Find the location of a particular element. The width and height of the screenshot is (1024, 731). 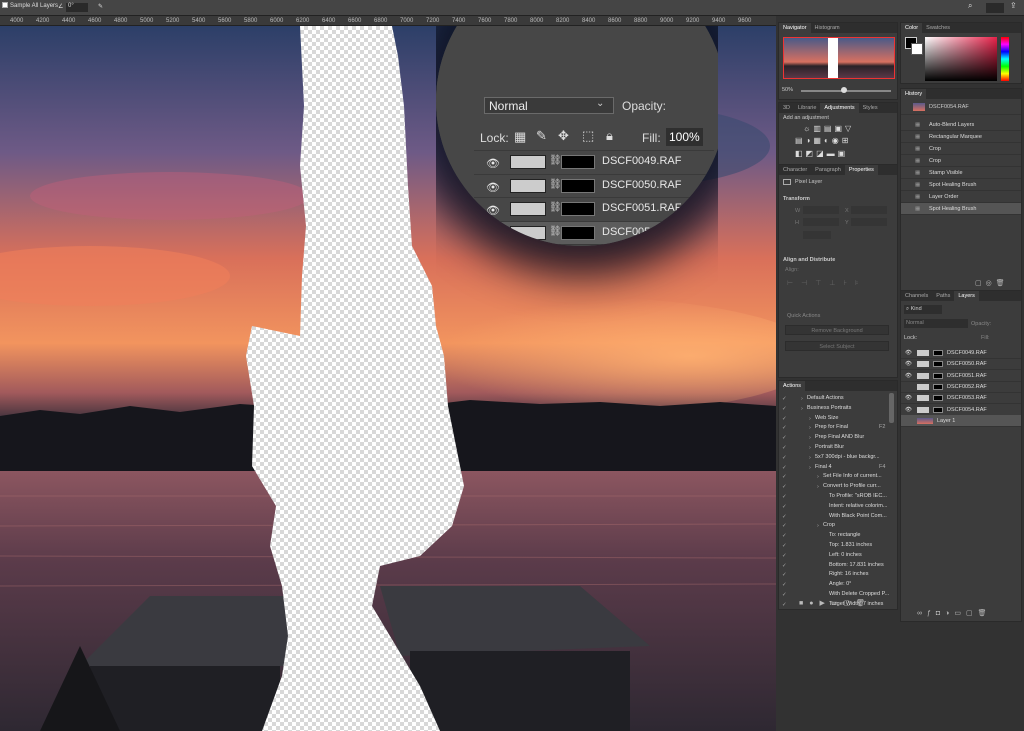

action-item: ✓ › Portrait Blur is located at coordinates (835, 447).